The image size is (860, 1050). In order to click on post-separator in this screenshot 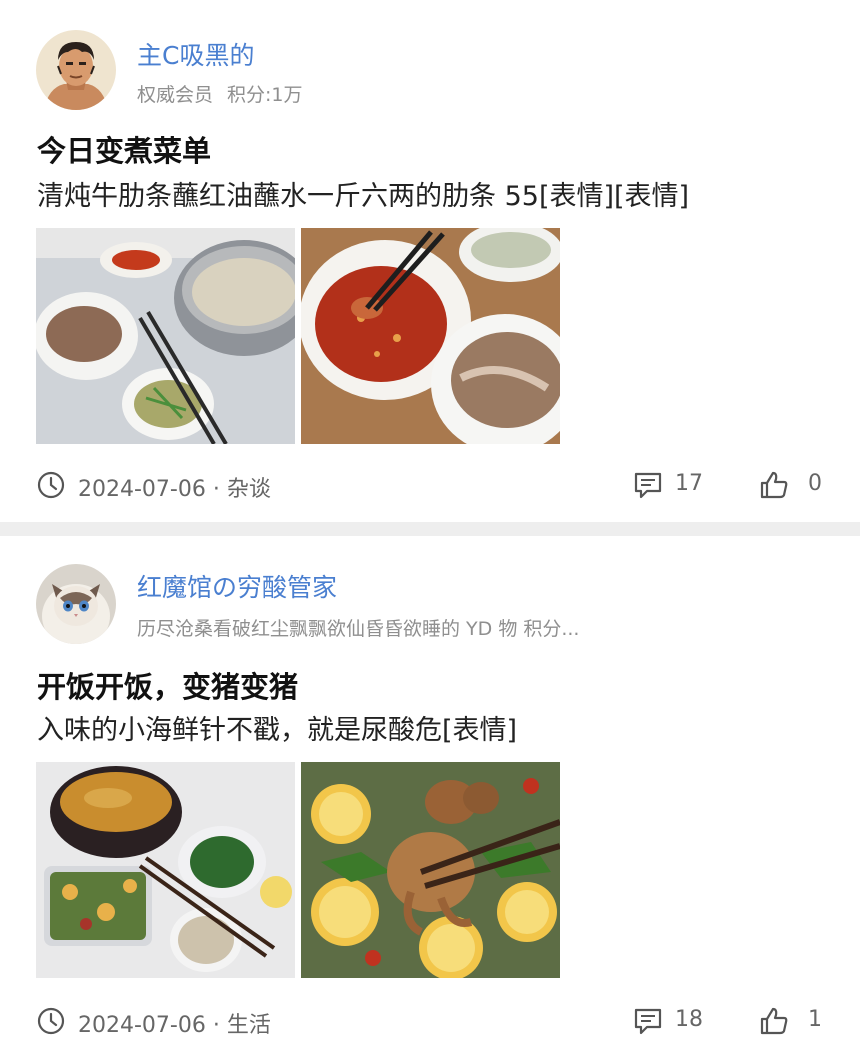, I will do `click(430, 529)`.